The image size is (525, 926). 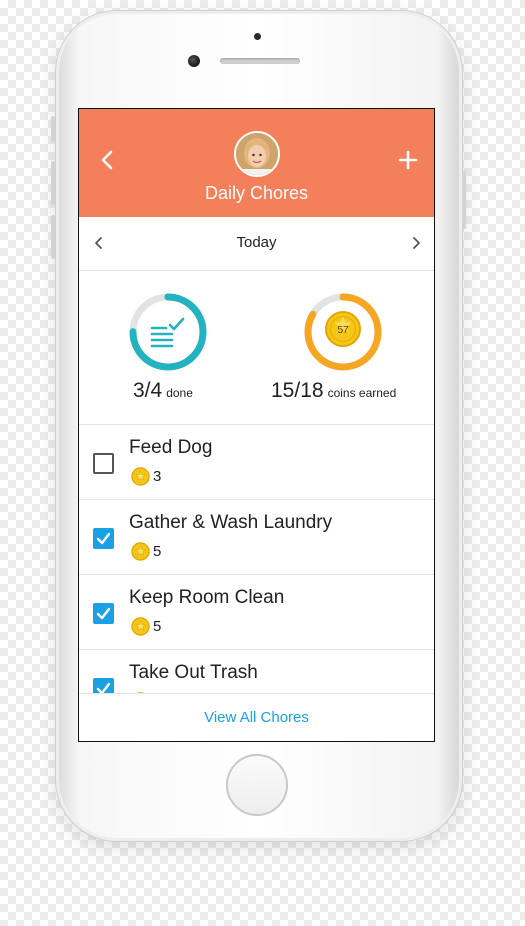 I want to click on avatar, so click(x=257, y=154).